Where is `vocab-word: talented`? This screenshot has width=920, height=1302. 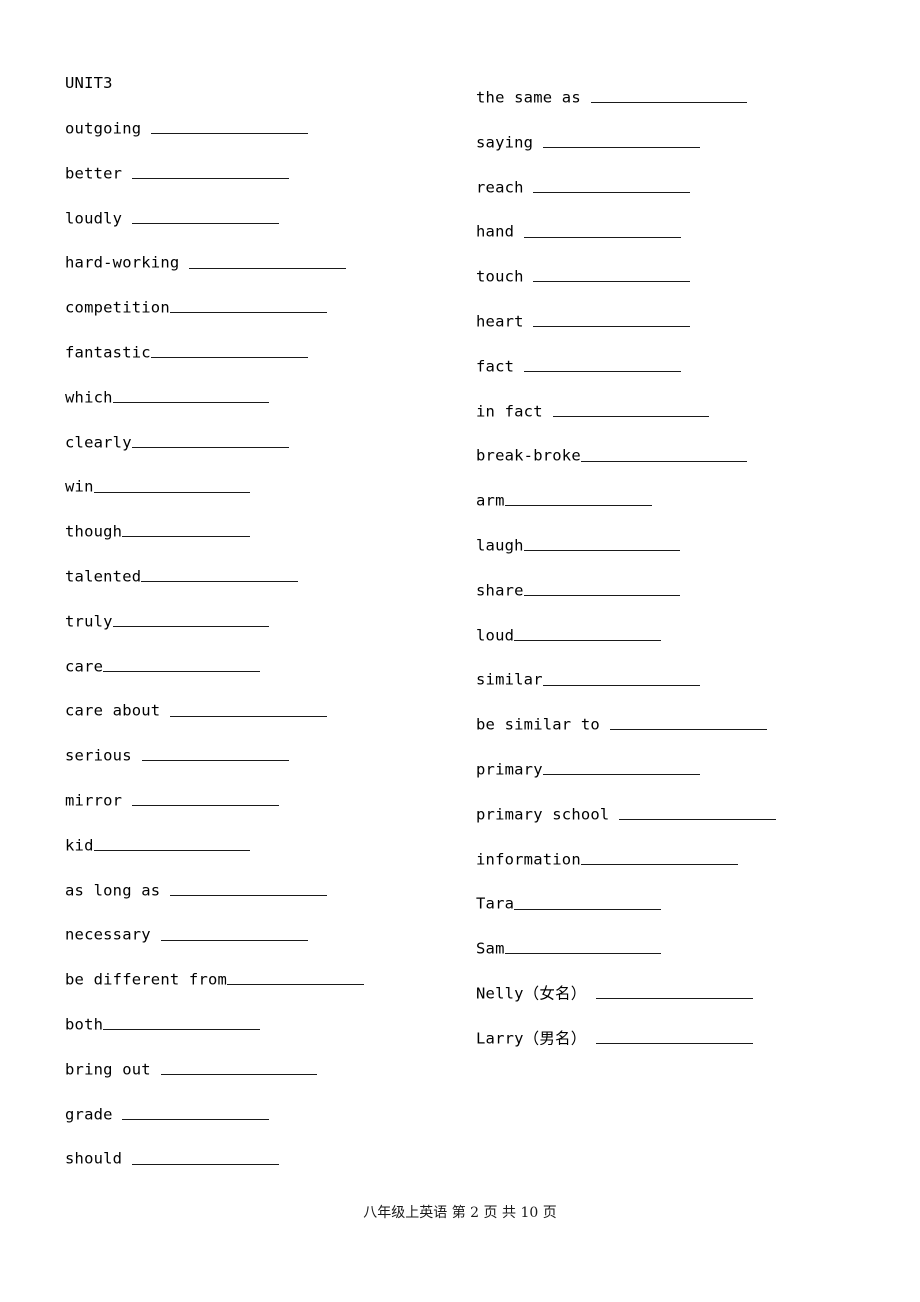 vocab-word: talented is located at coordinates (103, 576).